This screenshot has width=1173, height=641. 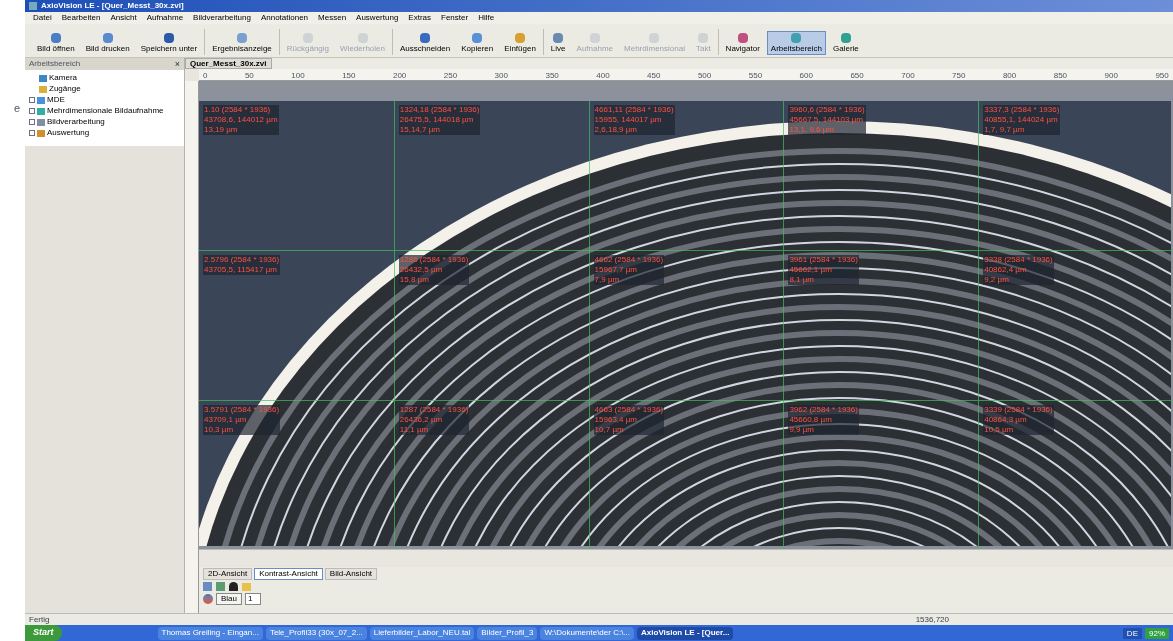 What do you see at coordinates (104, 111) in the screenshot?
I see `tree-item: Mehrdimensionale Bildaufnahme` at bounding box center [104, 111].